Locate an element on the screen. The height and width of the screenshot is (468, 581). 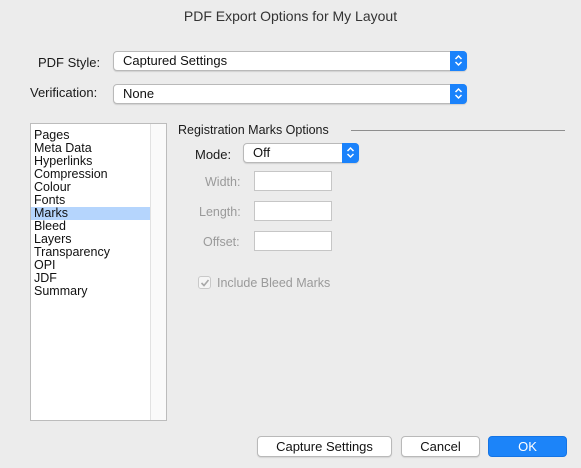
cancel-button: Cancel is located at coordinates (440, 446).